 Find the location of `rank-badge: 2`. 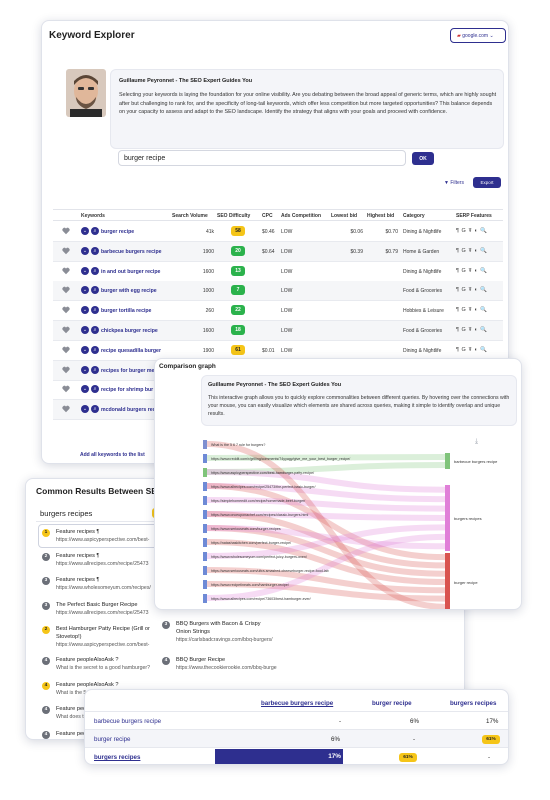

rank-badge: 2 is located at coordinates (46, 556).